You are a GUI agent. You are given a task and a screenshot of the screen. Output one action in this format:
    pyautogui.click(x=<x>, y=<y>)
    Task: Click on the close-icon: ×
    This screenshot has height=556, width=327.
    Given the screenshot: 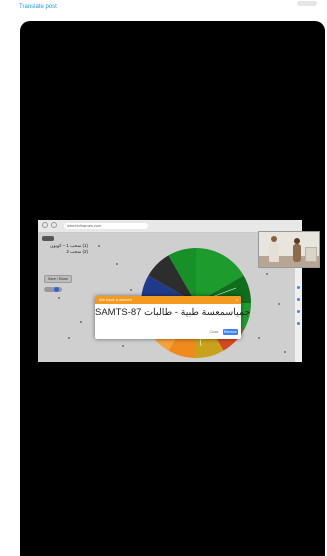 What is the action you would take?
    pyautogui.click(x=237, y=300)
    